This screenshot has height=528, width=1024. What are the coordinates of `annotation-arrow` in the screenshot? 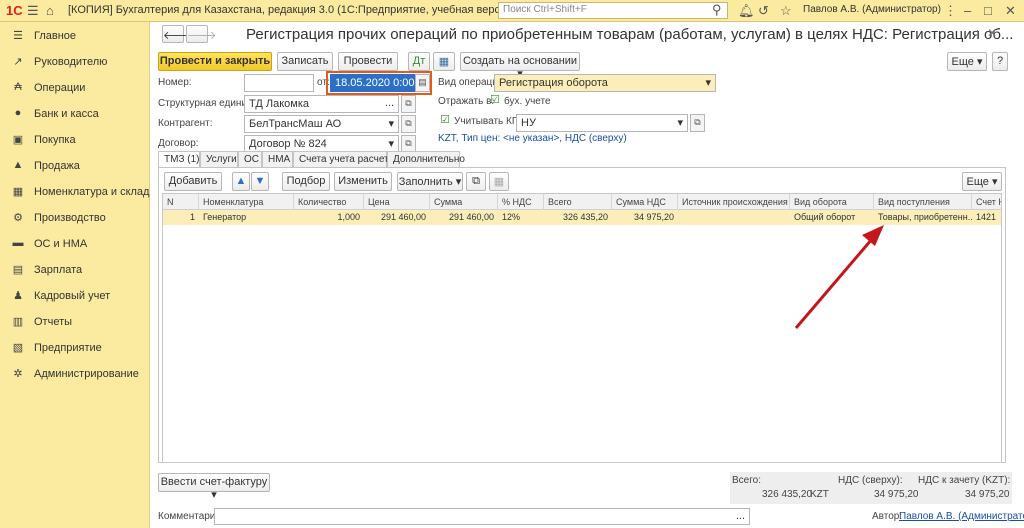 It's located at (839, 277).